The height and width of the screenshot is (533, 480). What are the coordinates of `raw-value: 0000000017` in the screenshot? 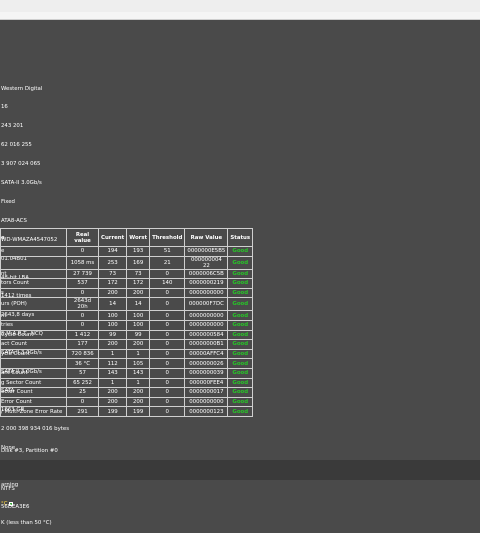 It's located at (206, 392).